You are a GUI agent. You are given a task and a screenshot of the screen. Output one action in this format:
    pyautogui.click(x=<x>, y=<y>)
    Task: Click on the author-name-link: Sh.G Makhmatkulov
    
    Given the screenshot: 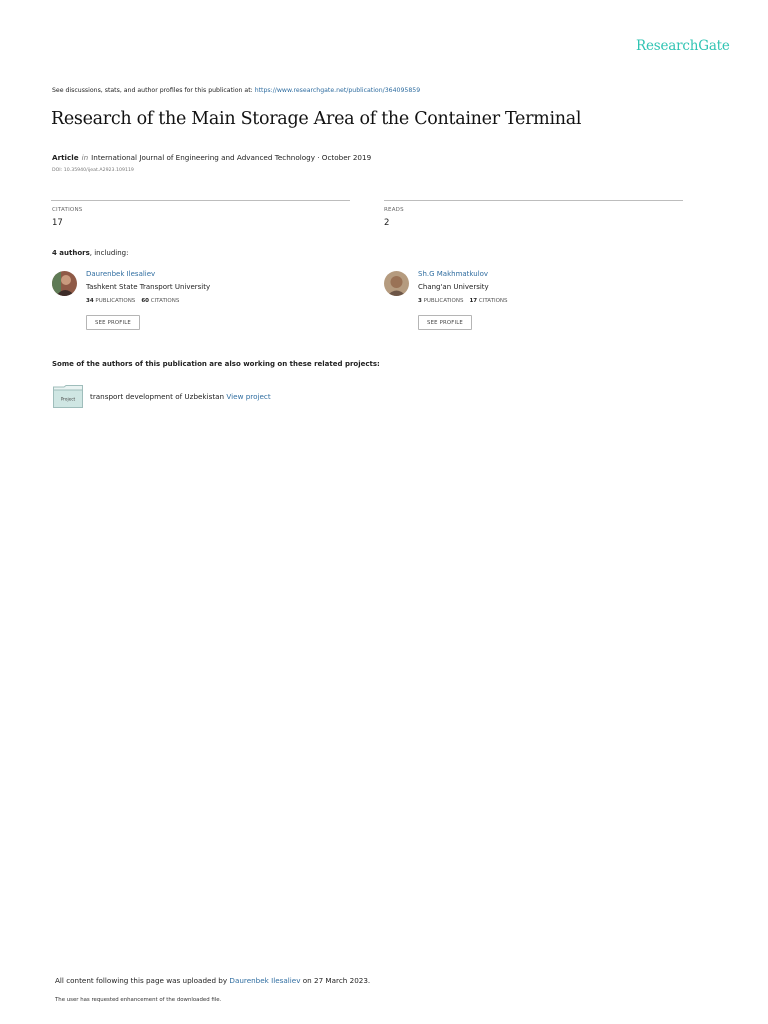 What is the action you would take?
    pyautogui.click(x=453, y=274)
    